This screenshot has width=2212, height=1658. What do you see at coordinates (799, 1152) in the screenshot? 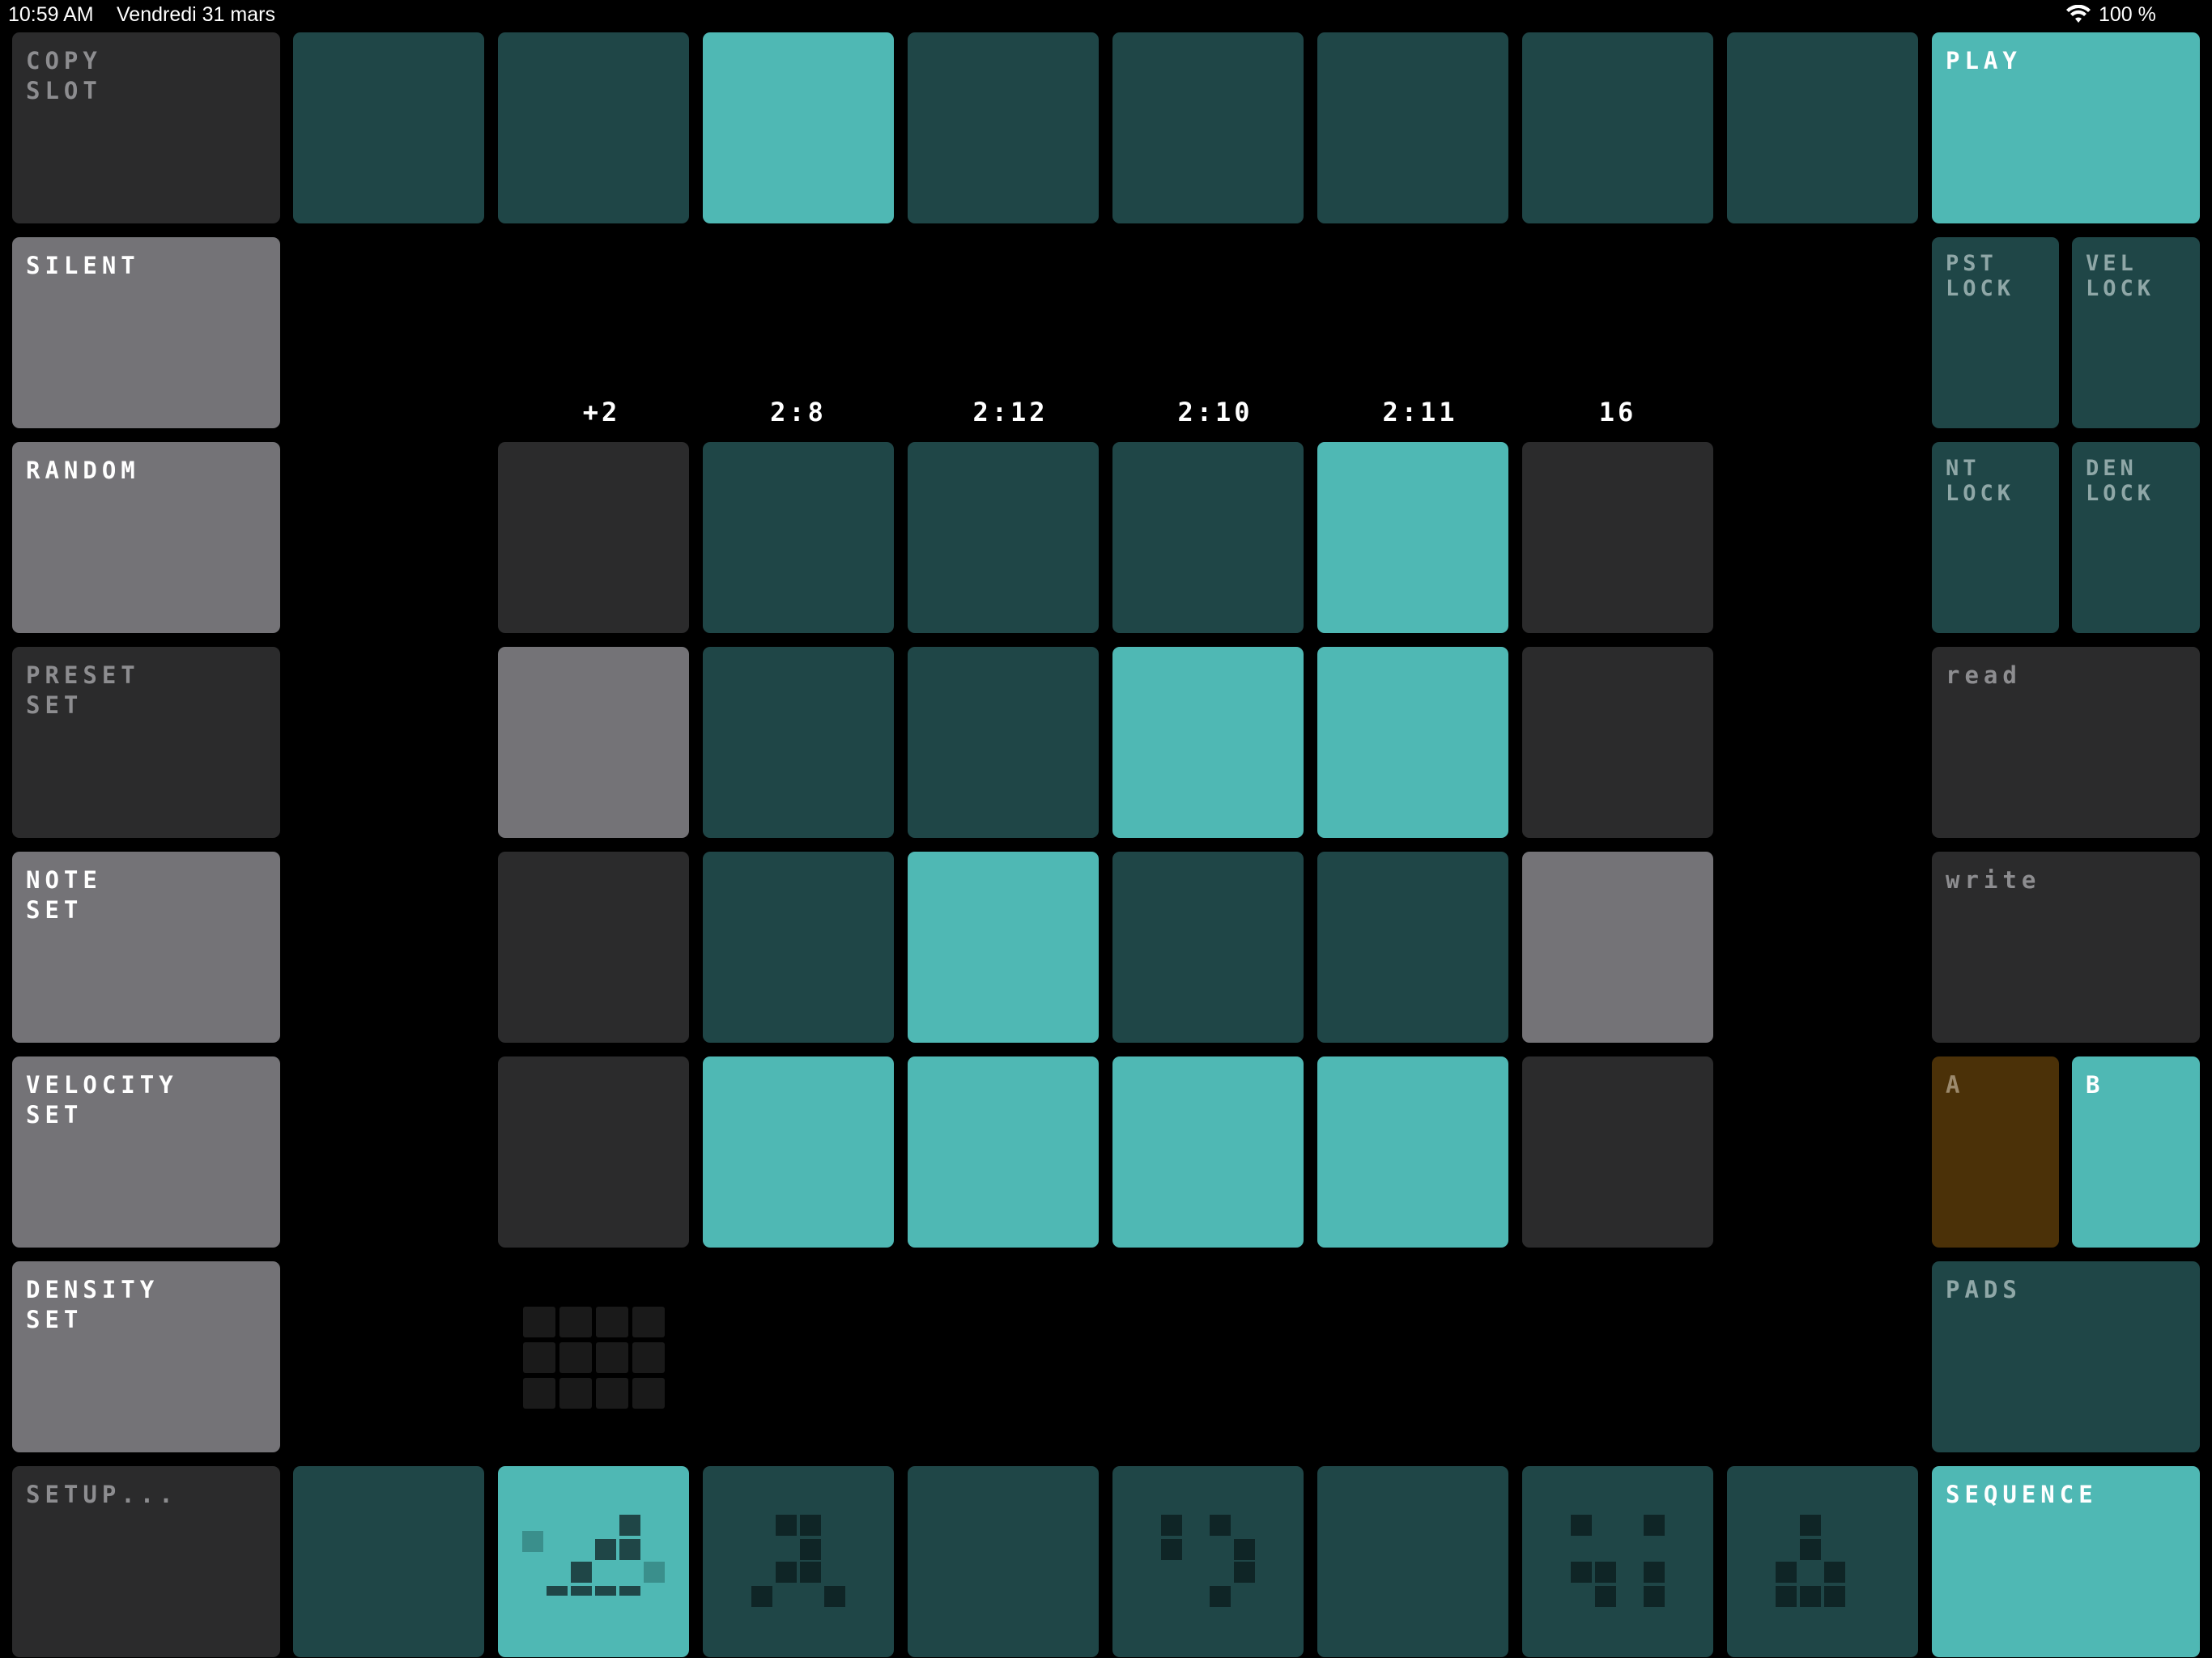
I see `grid-pad-r4-c2` at bounding box center [799, 1152].